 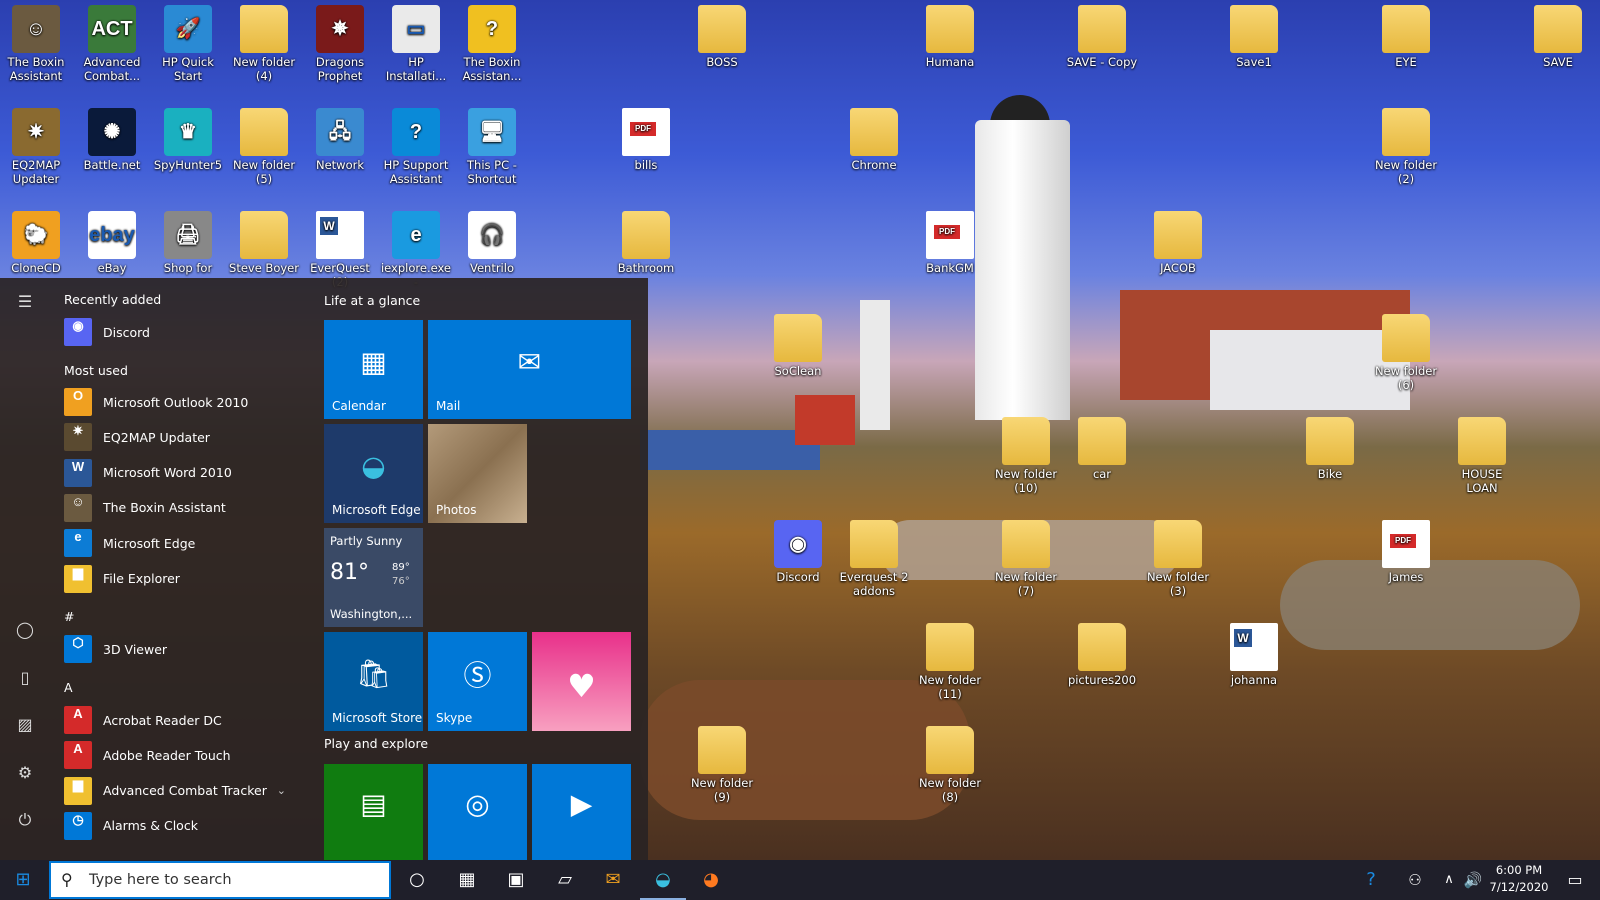 I want to click on tile-mail: ✉ Mail, so click(x=529, y=369).